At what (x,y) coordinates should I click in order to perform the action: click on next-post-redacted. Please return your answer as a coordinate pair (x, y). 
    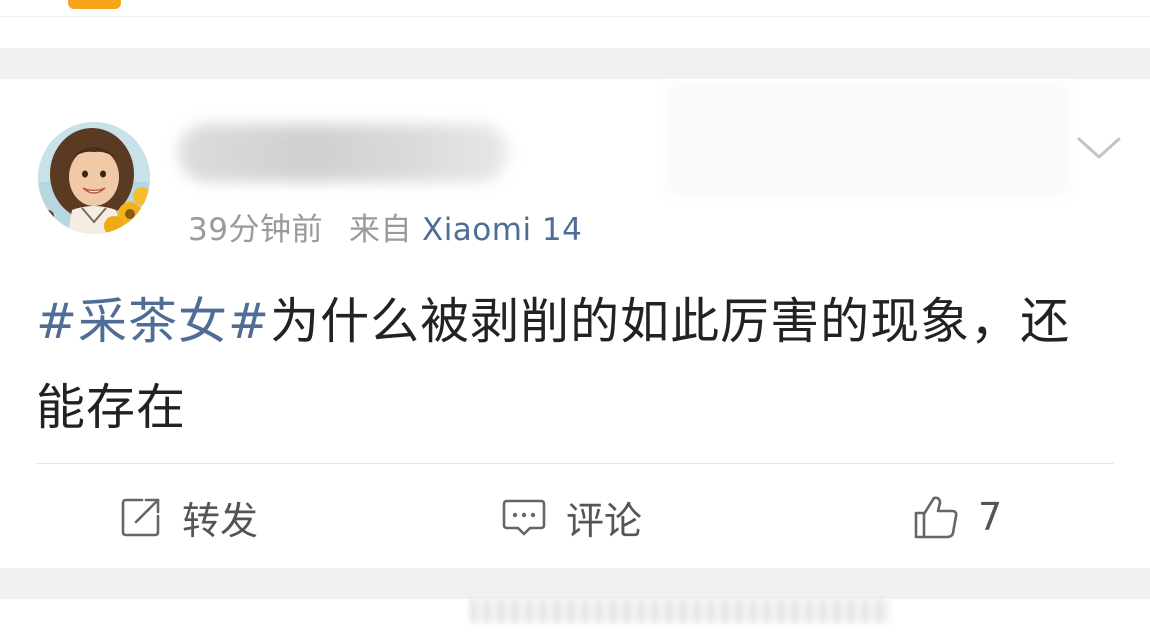
    Looking at the image, I should click on (680, 611).